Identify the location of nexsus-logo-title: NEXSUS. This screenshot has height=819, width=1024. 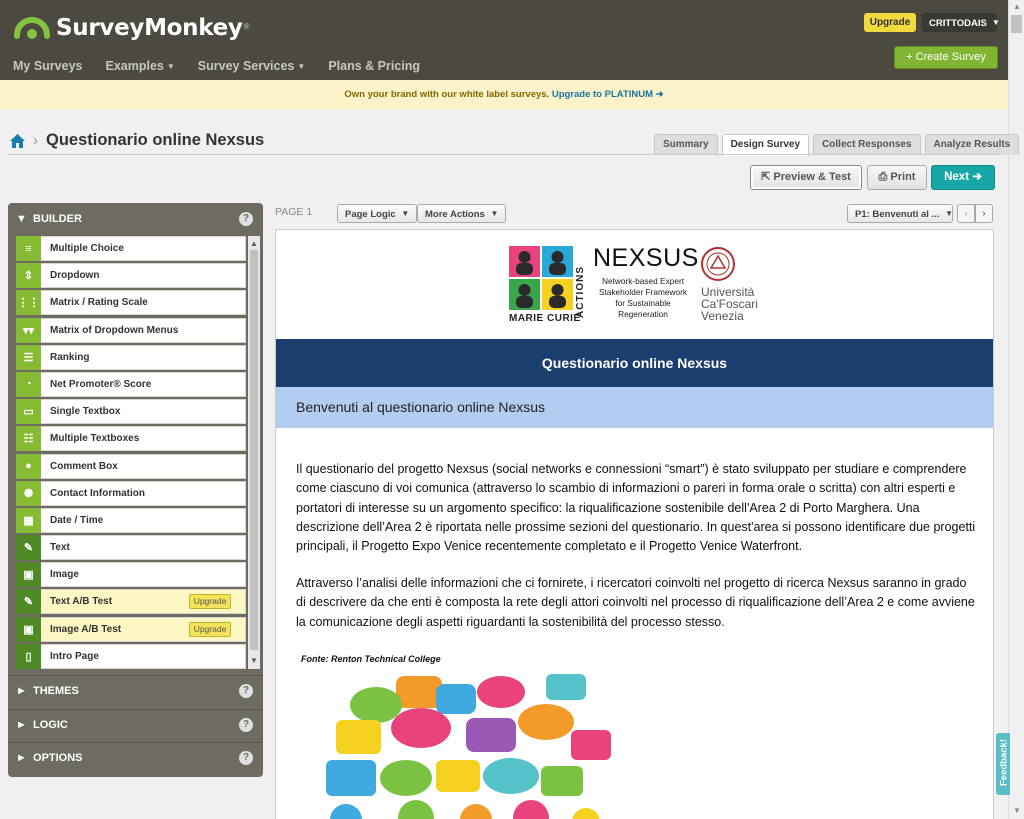
(646, 258).